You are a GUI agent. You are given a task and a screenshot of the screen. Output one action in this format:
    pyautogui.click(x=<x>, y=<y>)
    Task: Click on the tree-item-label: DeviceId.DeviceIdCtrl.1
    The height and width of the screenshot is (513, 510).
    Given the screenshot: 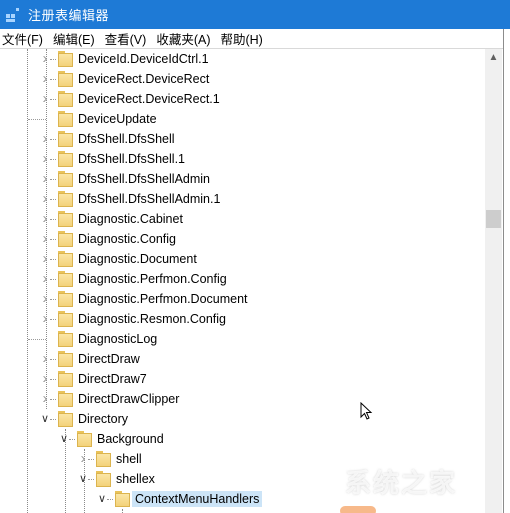 What is the action you would take?
    pyautogui.click(x=143, y=59)
    